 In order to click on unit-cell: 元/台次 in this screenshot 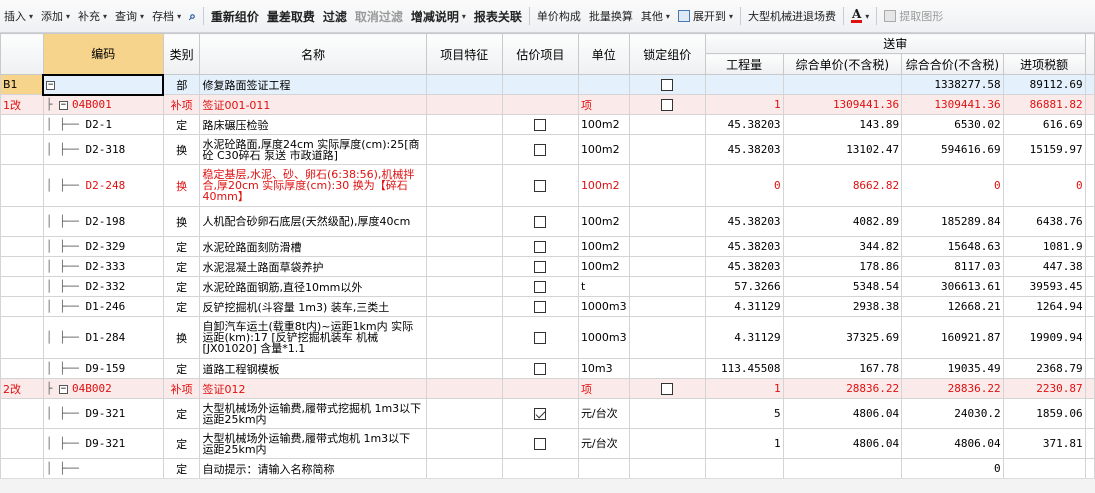, I will do `click(603, 443)`.